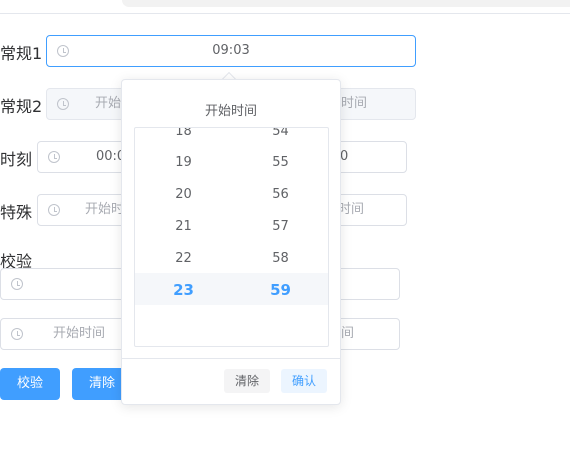  Describe the element at coordinates (183, 290) in the screenshot. I see `hour-option-selected: 23` at that location.